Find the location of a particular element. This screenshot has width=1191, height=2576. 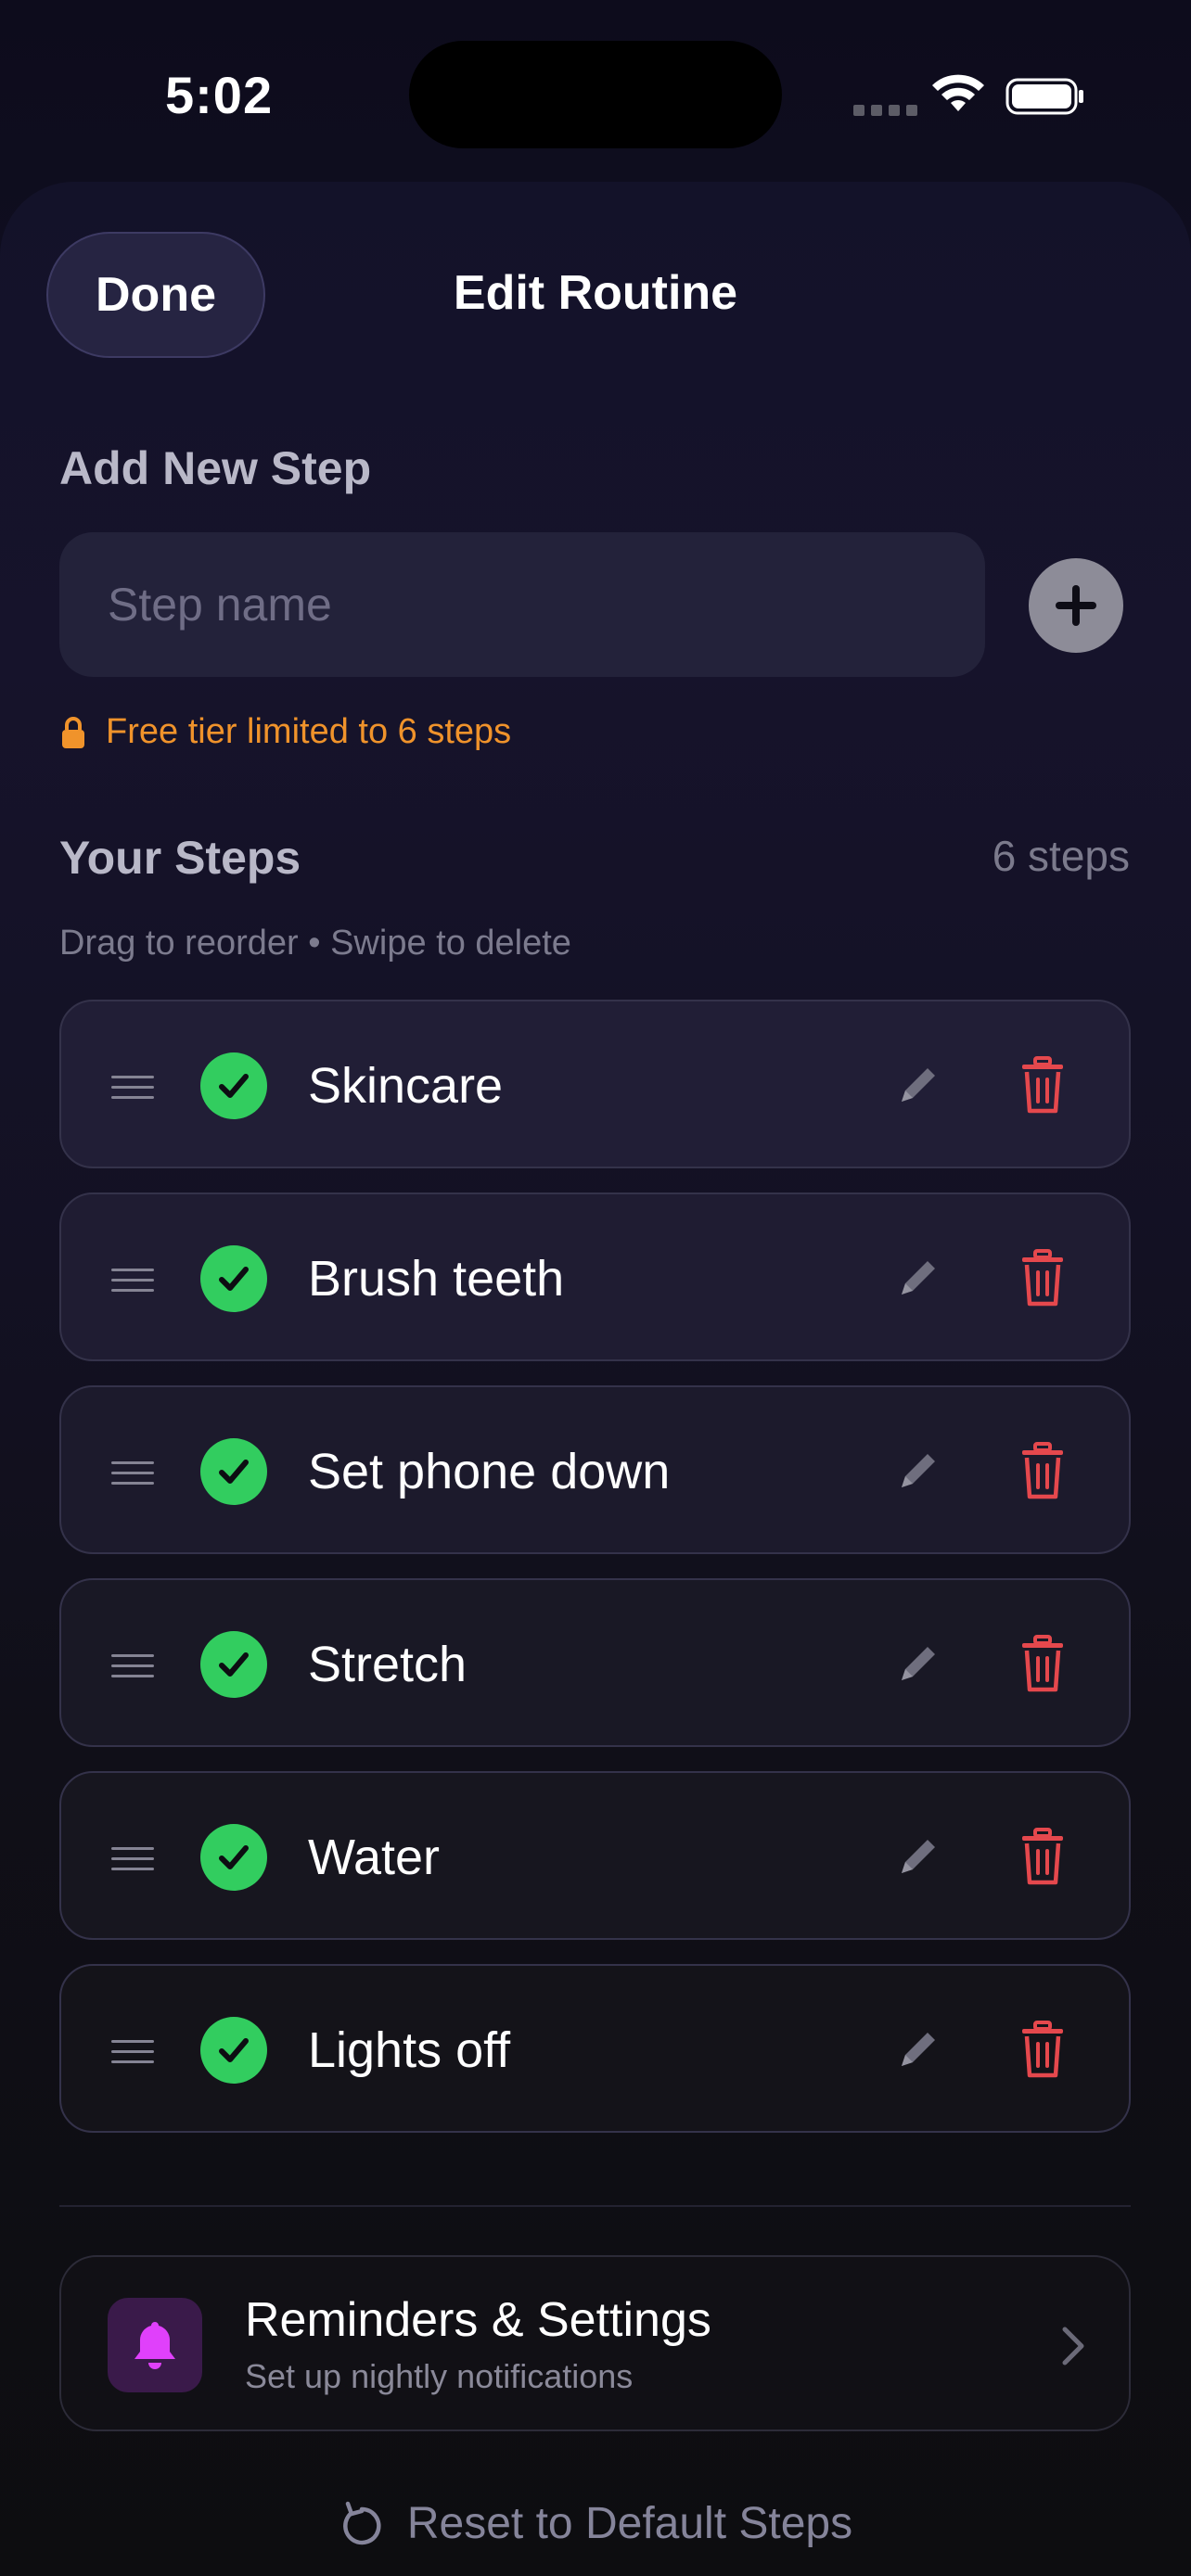

reorder-hint: Drag to reorder • Swipe to delete is located at coordinates (315, 943).